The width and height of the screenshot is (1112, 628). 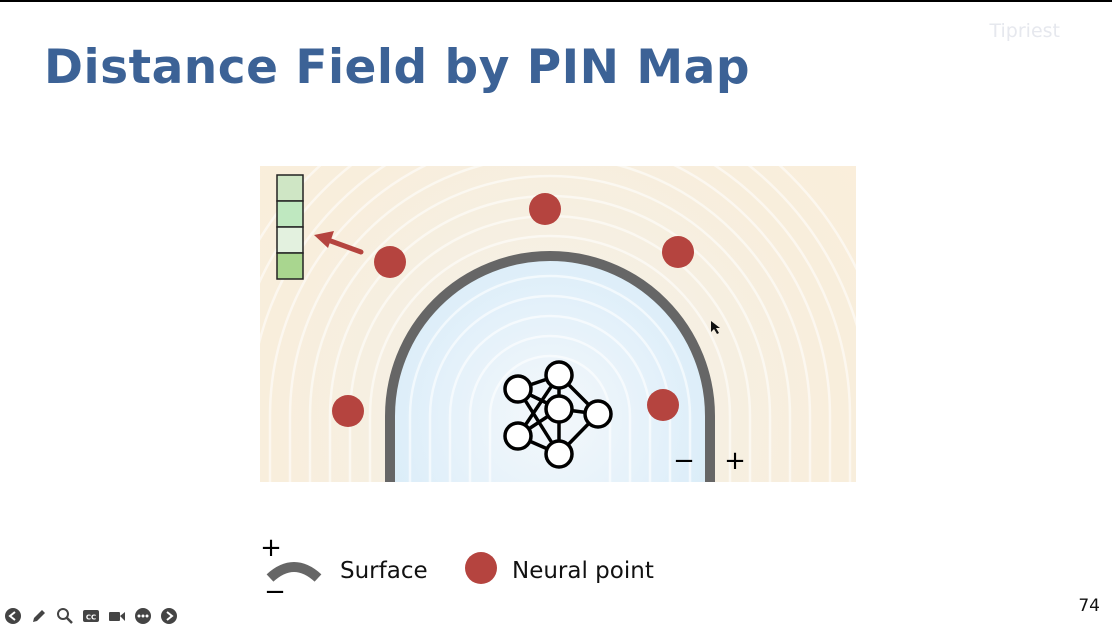 I want to click on inside-sign: −, so click(x=684, y=461).